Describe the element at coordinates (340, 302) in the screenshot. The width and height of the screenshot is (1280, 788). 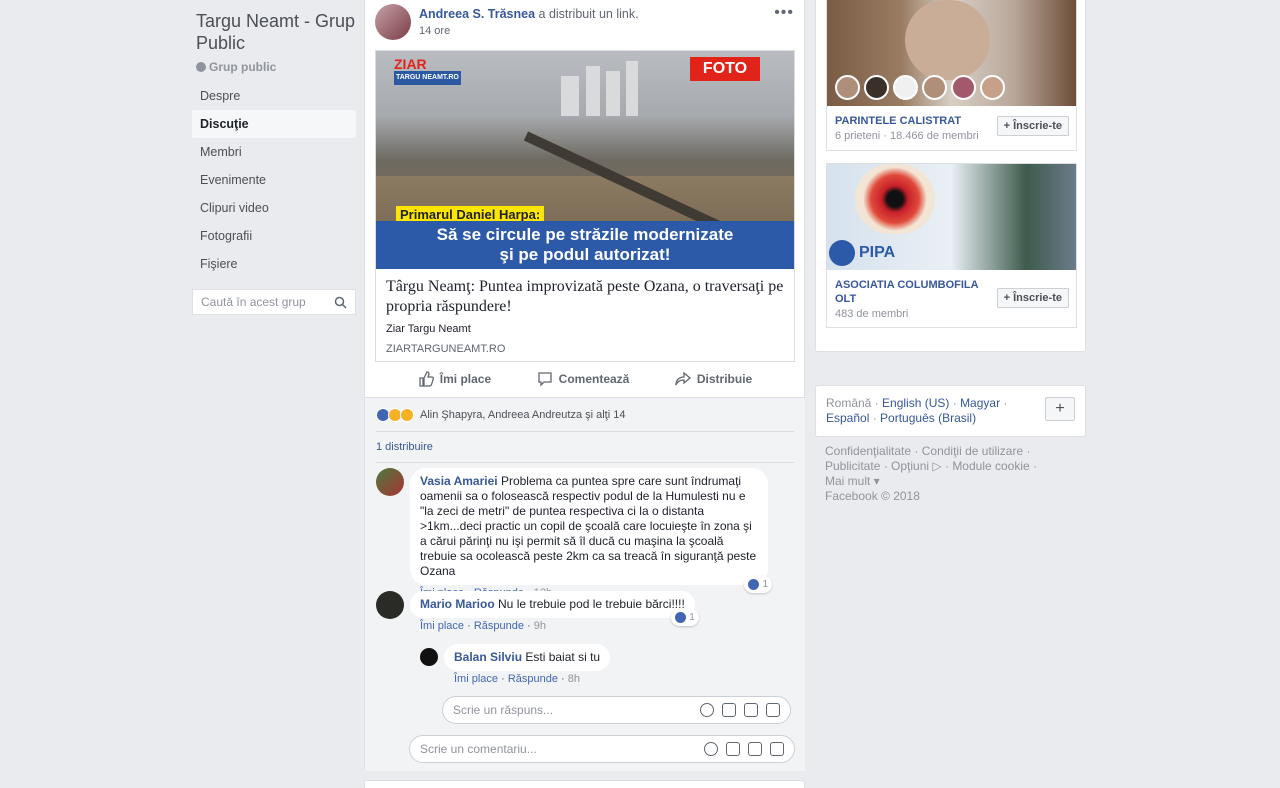
I see `search-icon` at that location.